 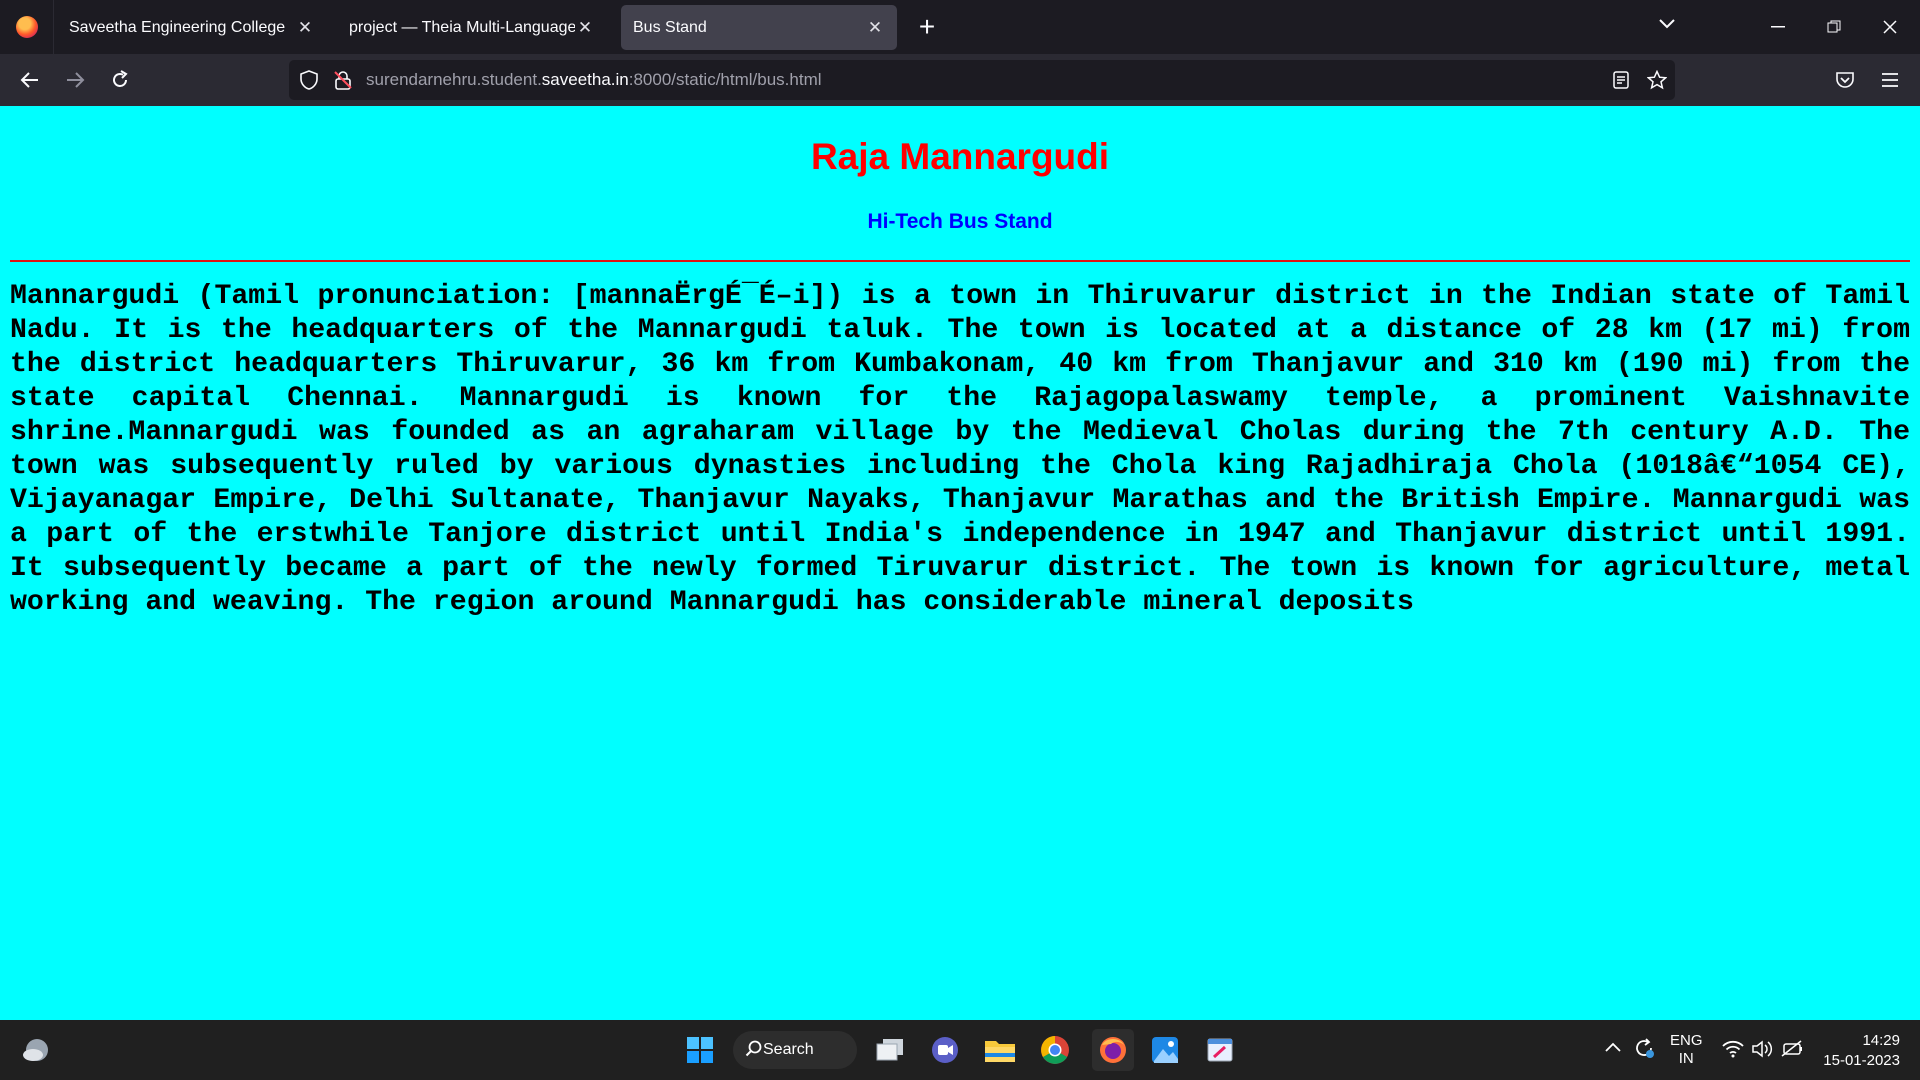 What do you see at coordinates (1762, 1051) in the screenshot?
I see `volume-icon` at bounding box center [1762, 1051].